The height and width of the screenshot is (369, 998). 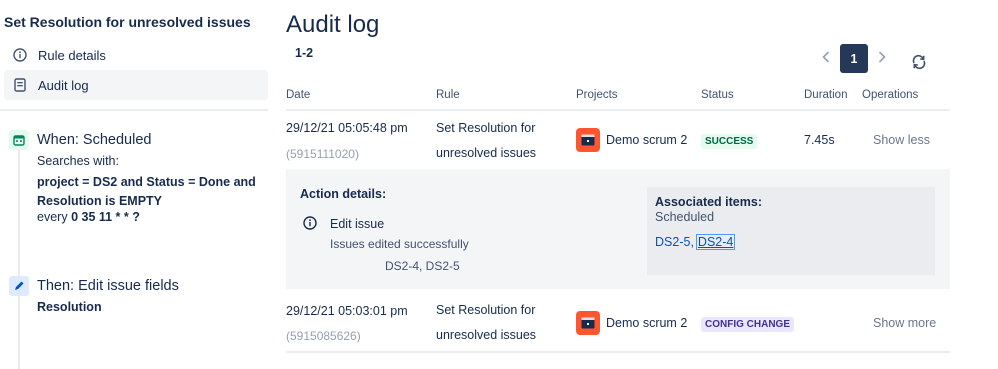 I want to click on refresh-button, so click(x=919, y=63).